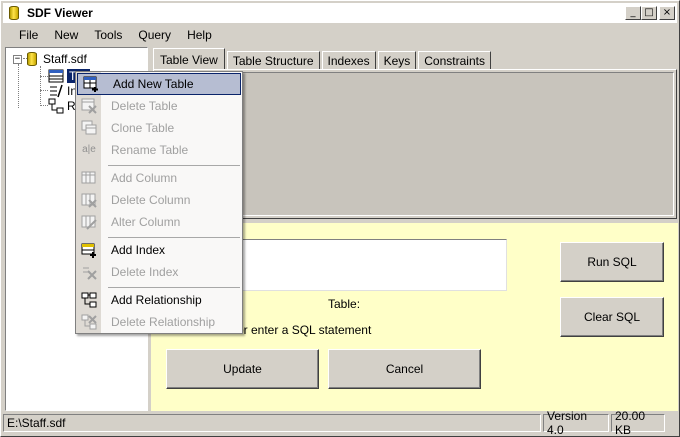 The image size is (680, 437). Describe the element at coordinates (151, 200) in the screenshot. I see `menu-item-label: Delete Column` at that location.